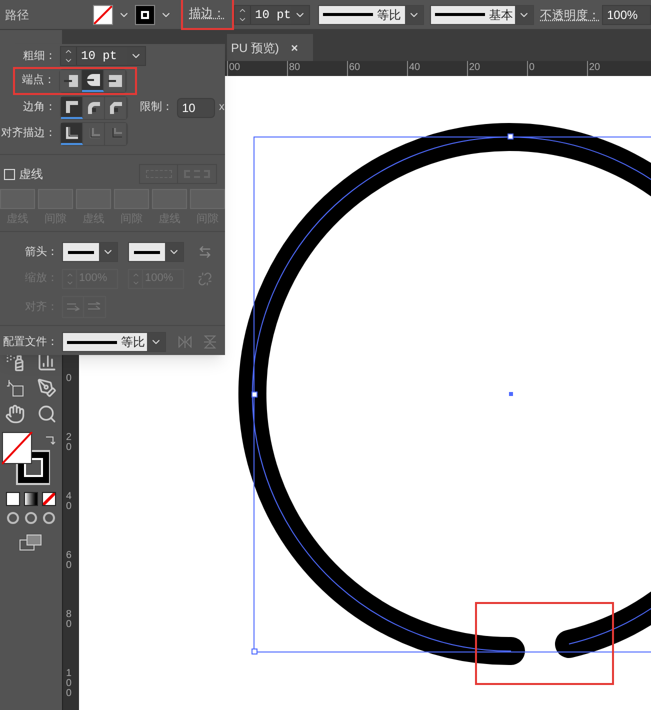  Describe the element at coordinates (30, 342) in the screenshot. I see `profile-label: 配置文件：` at that location.